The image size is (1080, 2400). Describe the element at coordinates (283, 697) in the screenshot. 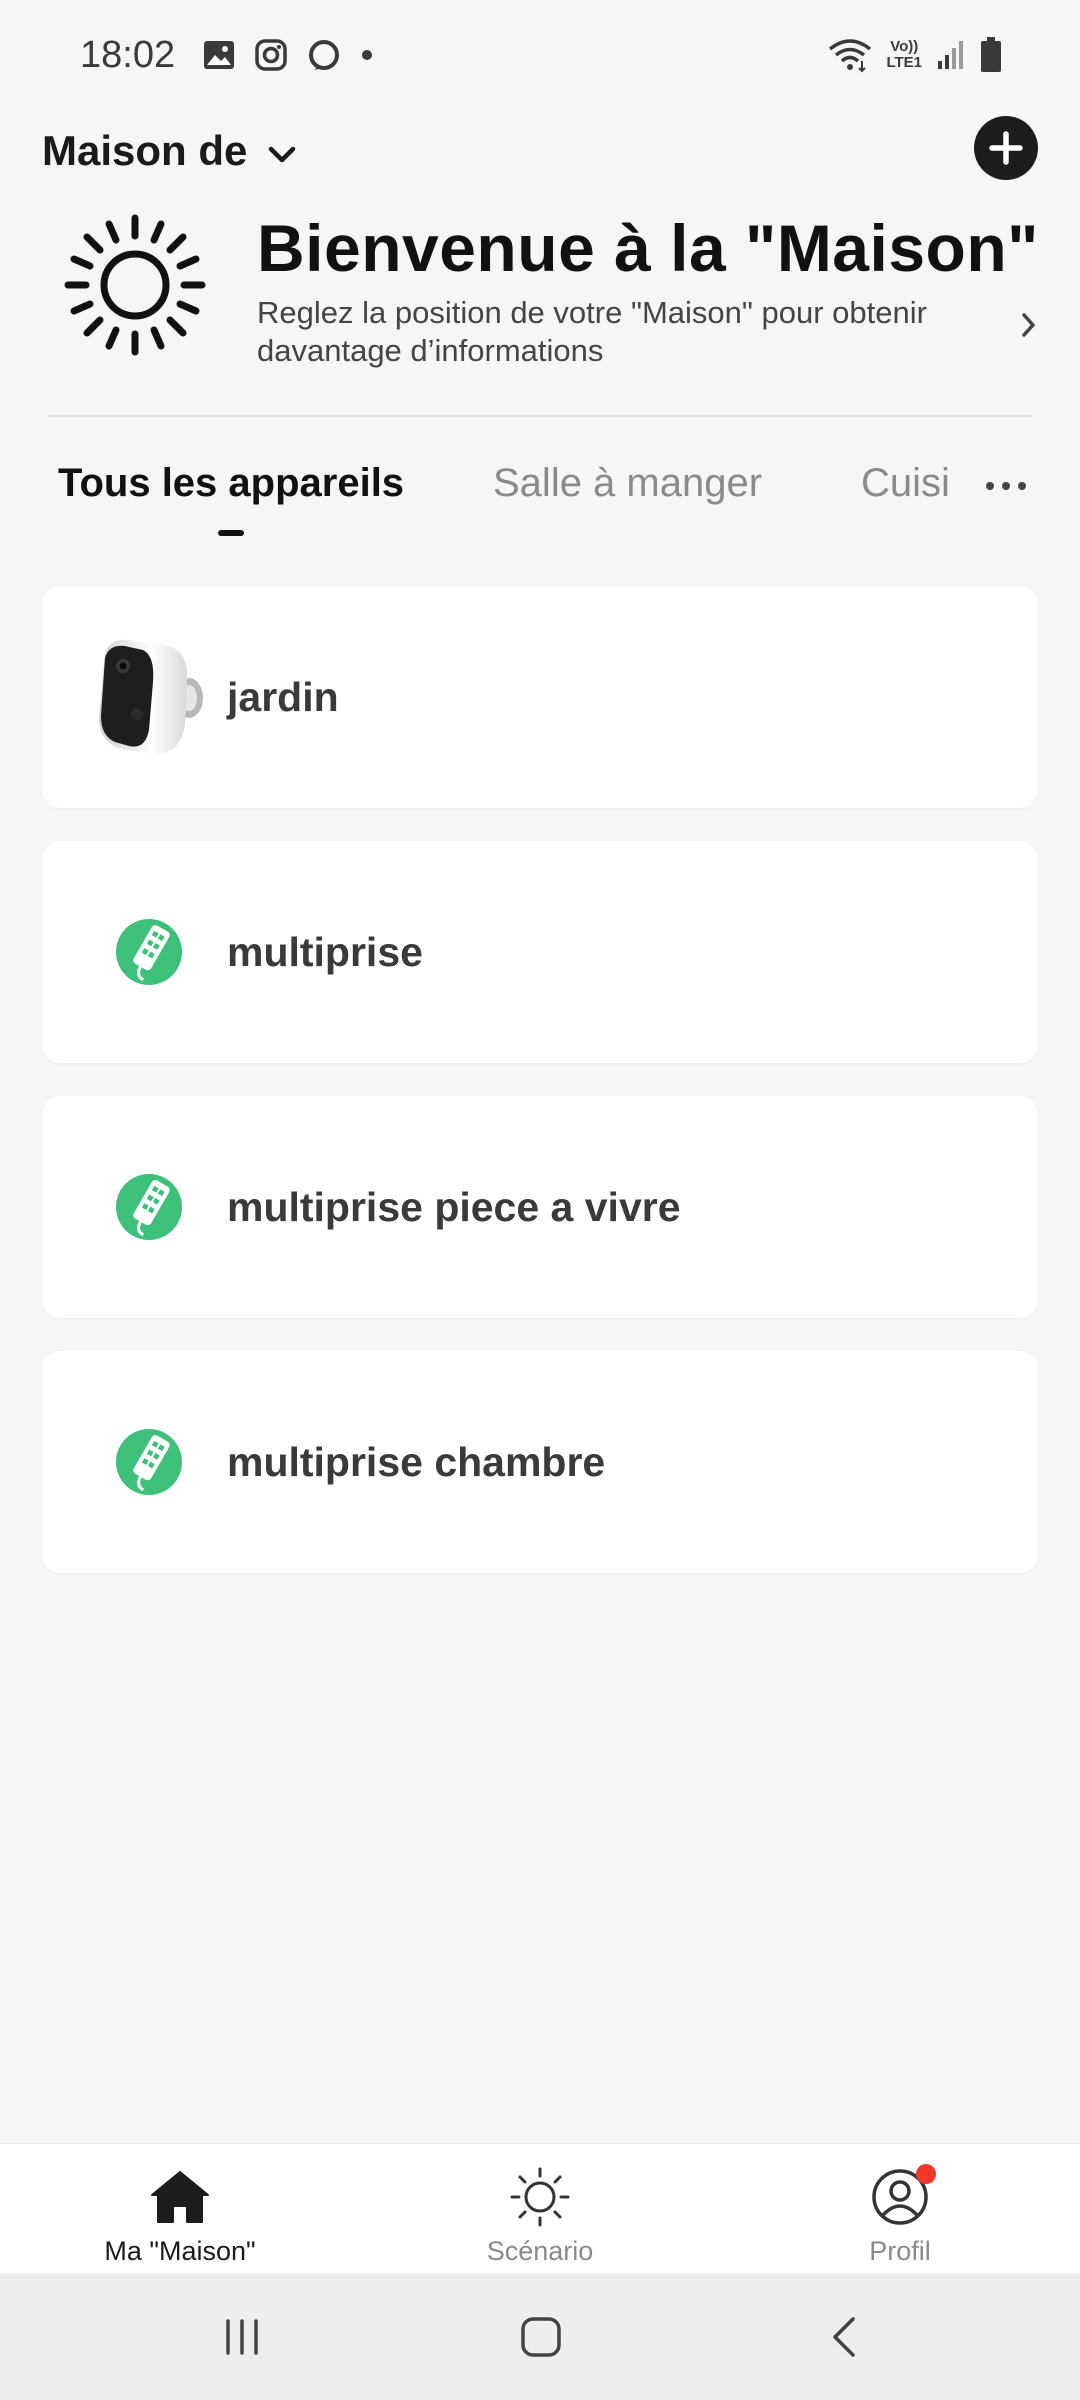

I see `device-name: jardin` at that location.